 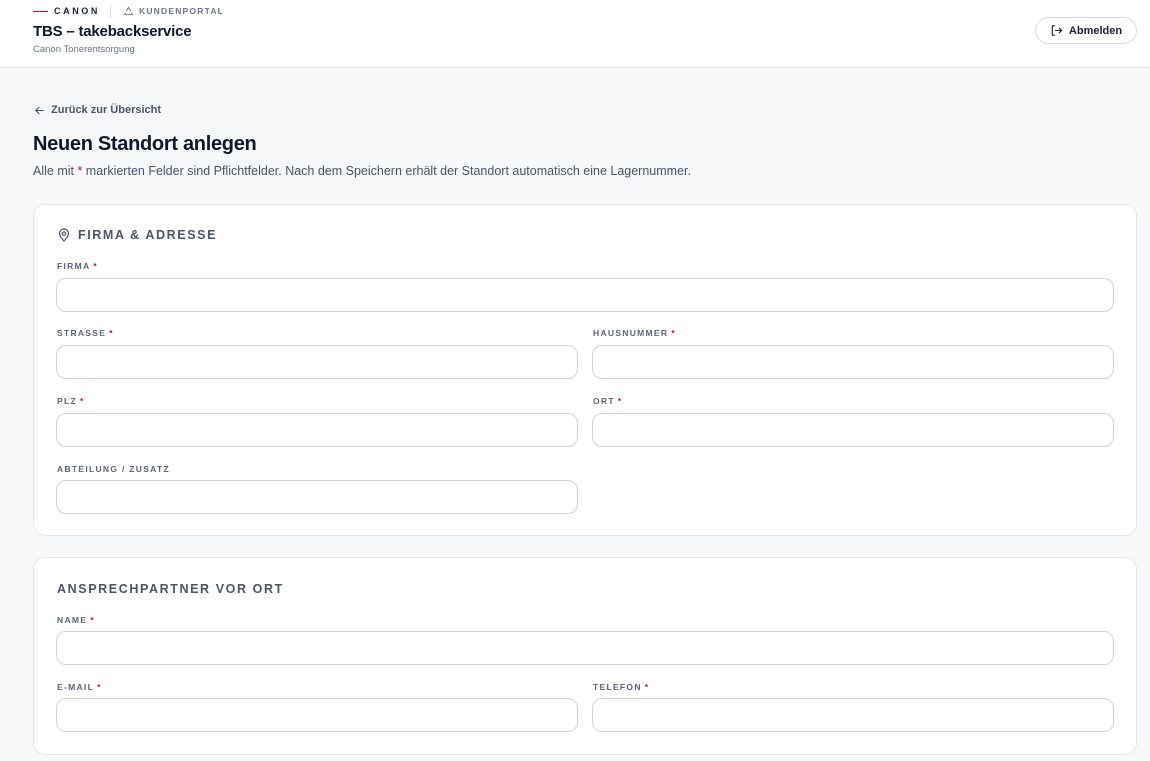 I want to click on contact-section-title: ANSPRECHPARTNER VOR ORT, so click(x=170, y=589).